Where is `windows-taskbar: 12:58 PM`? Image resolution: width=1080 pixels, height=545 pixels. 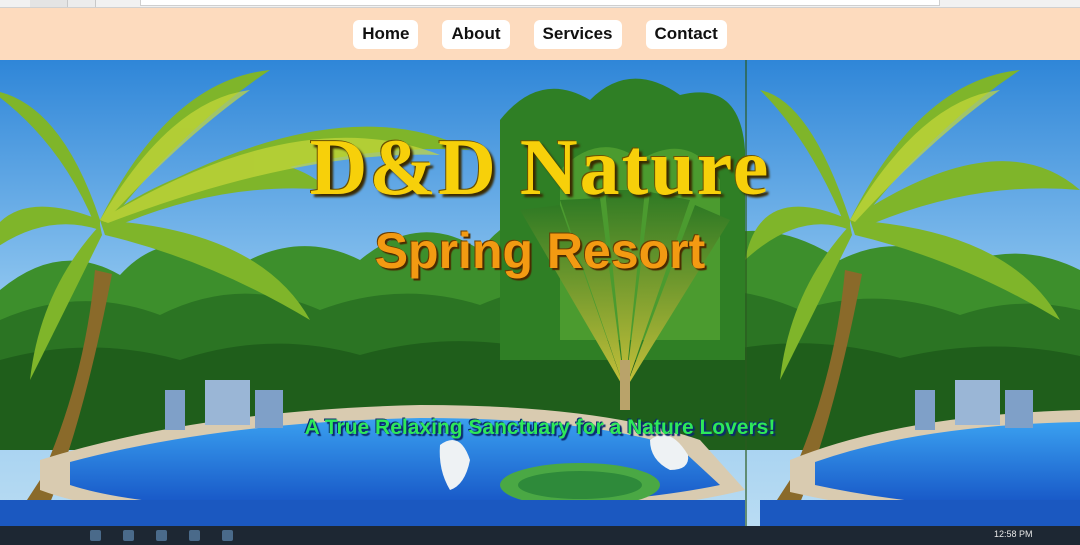 windows-taskbar: 12:58 PM is located at coordinates (540, 535).